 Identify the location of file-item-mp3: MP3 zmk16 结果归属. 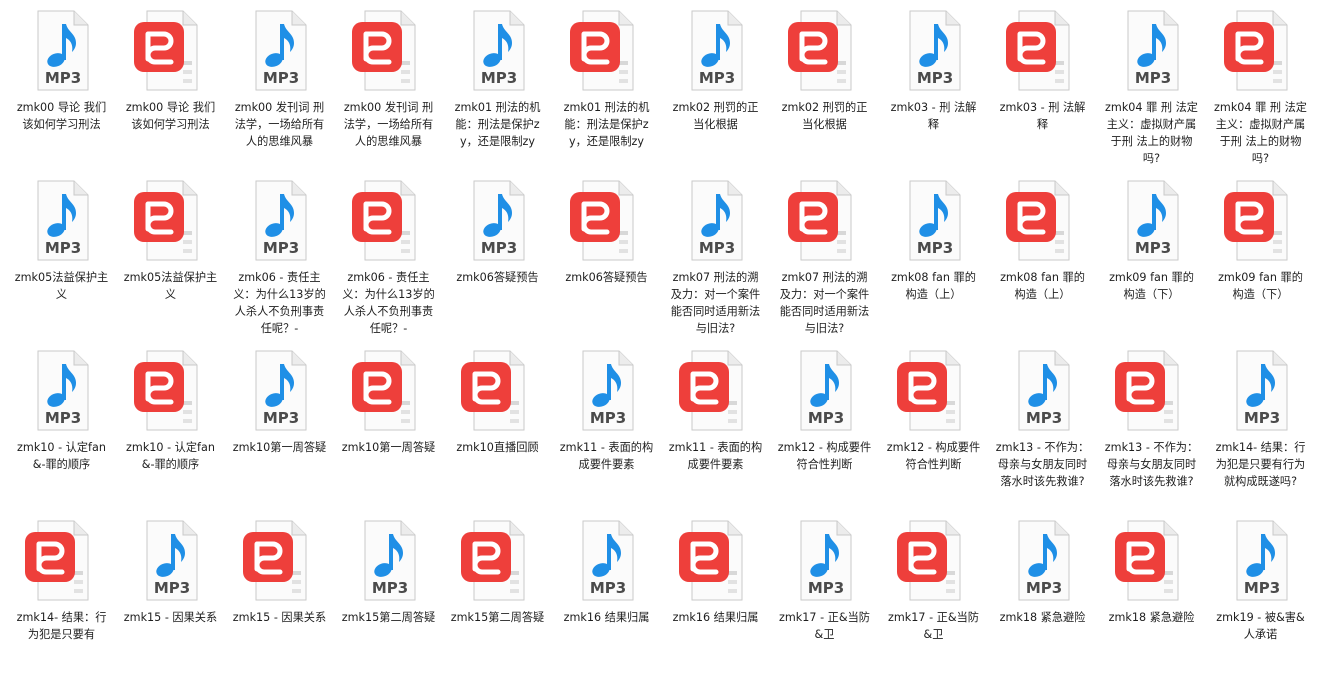
(606, 597).